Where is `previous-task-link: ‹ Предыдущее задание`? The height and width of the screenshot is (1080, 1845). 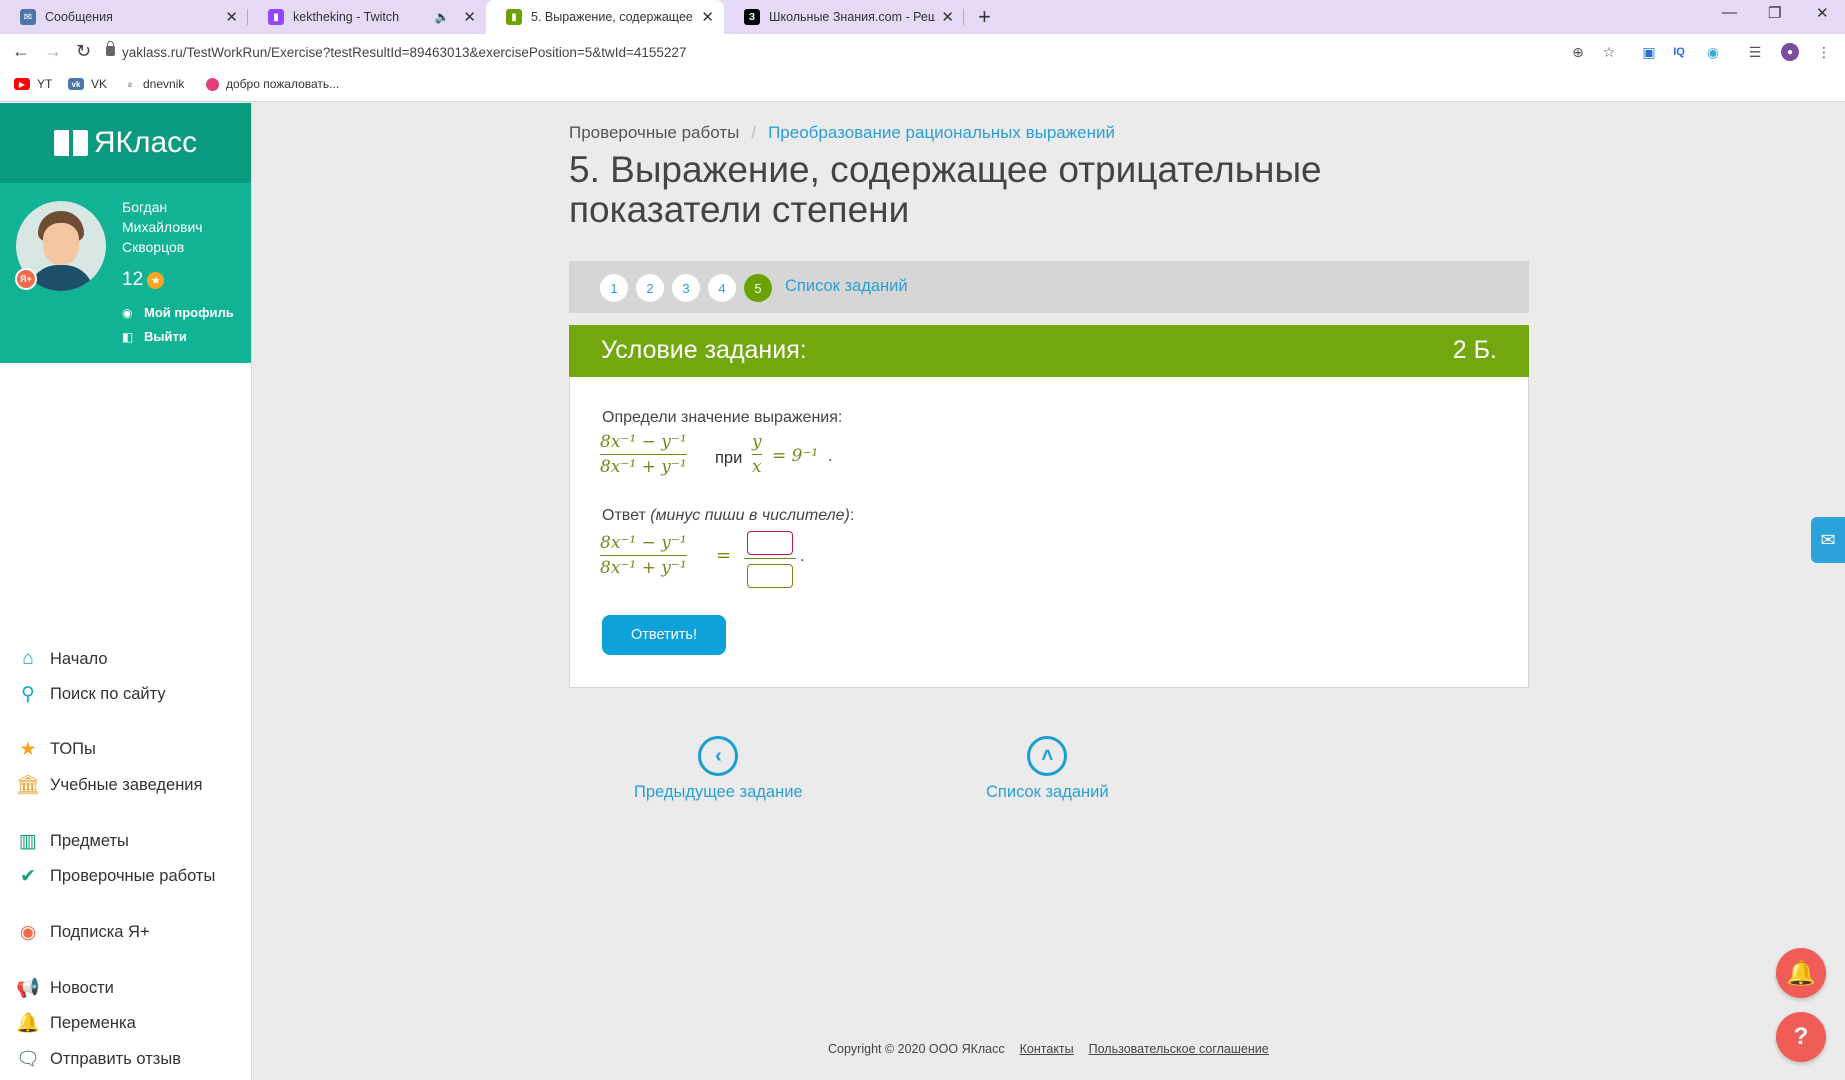
previous-task-link: ‹ Предыдущее задание is located at coordinates (718, 769).